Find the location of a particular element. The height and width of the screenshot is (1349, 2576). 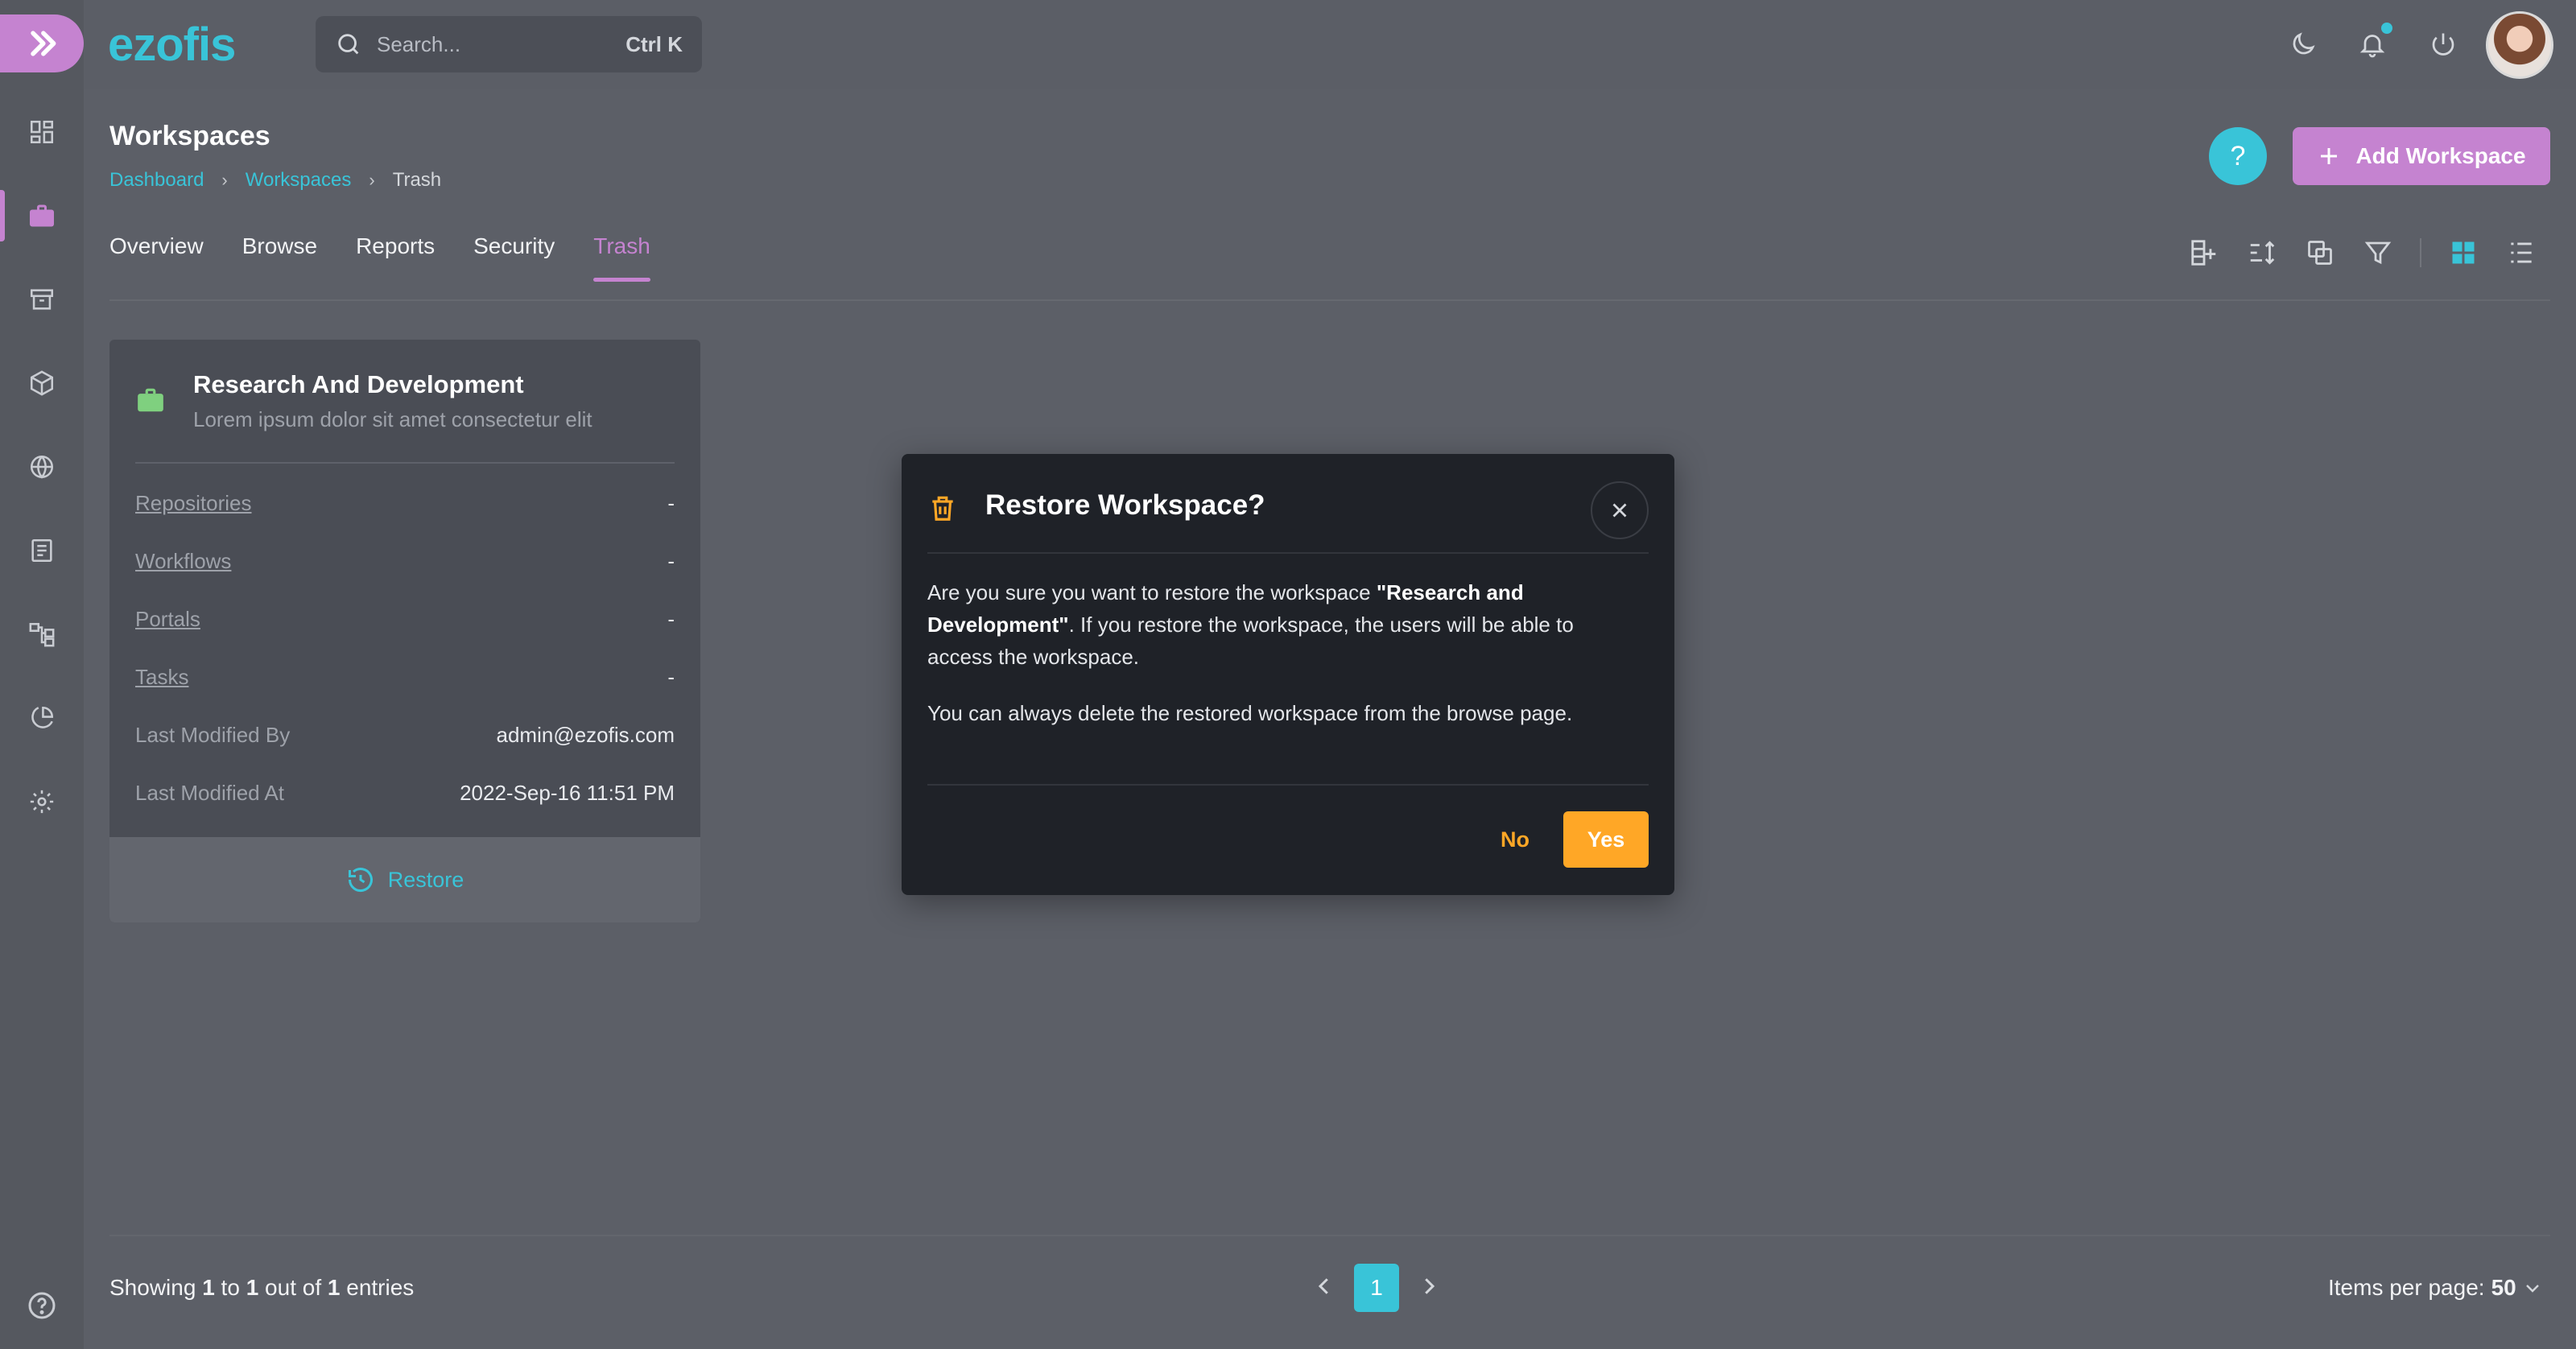

notification-badge is located at coordinates (2386, 28).